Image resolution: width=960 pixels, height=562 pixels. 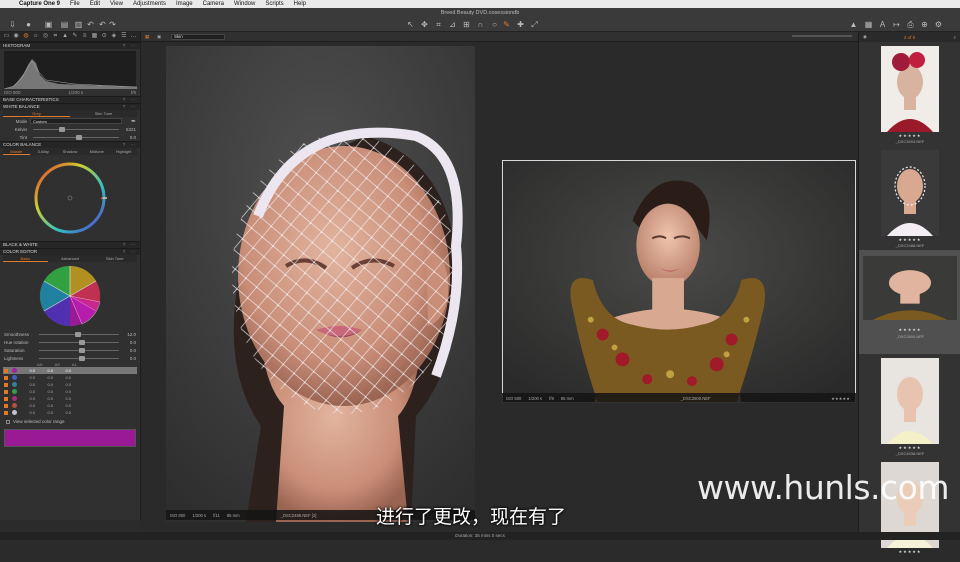 What do you see at coordinates (8, 421) in the screenshot?
I see `view-range-checkbox` at bounding box center [8, 421].